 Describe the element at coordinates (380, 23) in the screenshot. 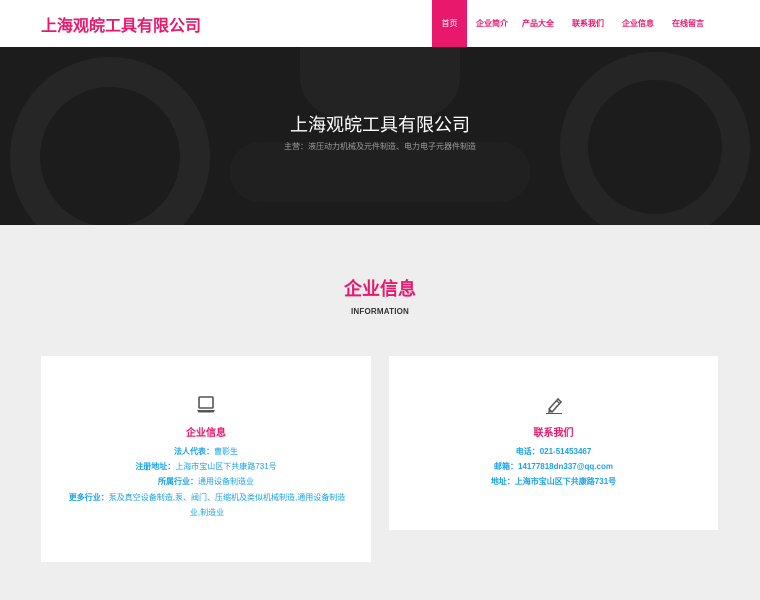

I see `site-header: 上海观皖工具有限公司 首页 企业简介 产品大全 联系我们 企业信息 在线留言` at that location.